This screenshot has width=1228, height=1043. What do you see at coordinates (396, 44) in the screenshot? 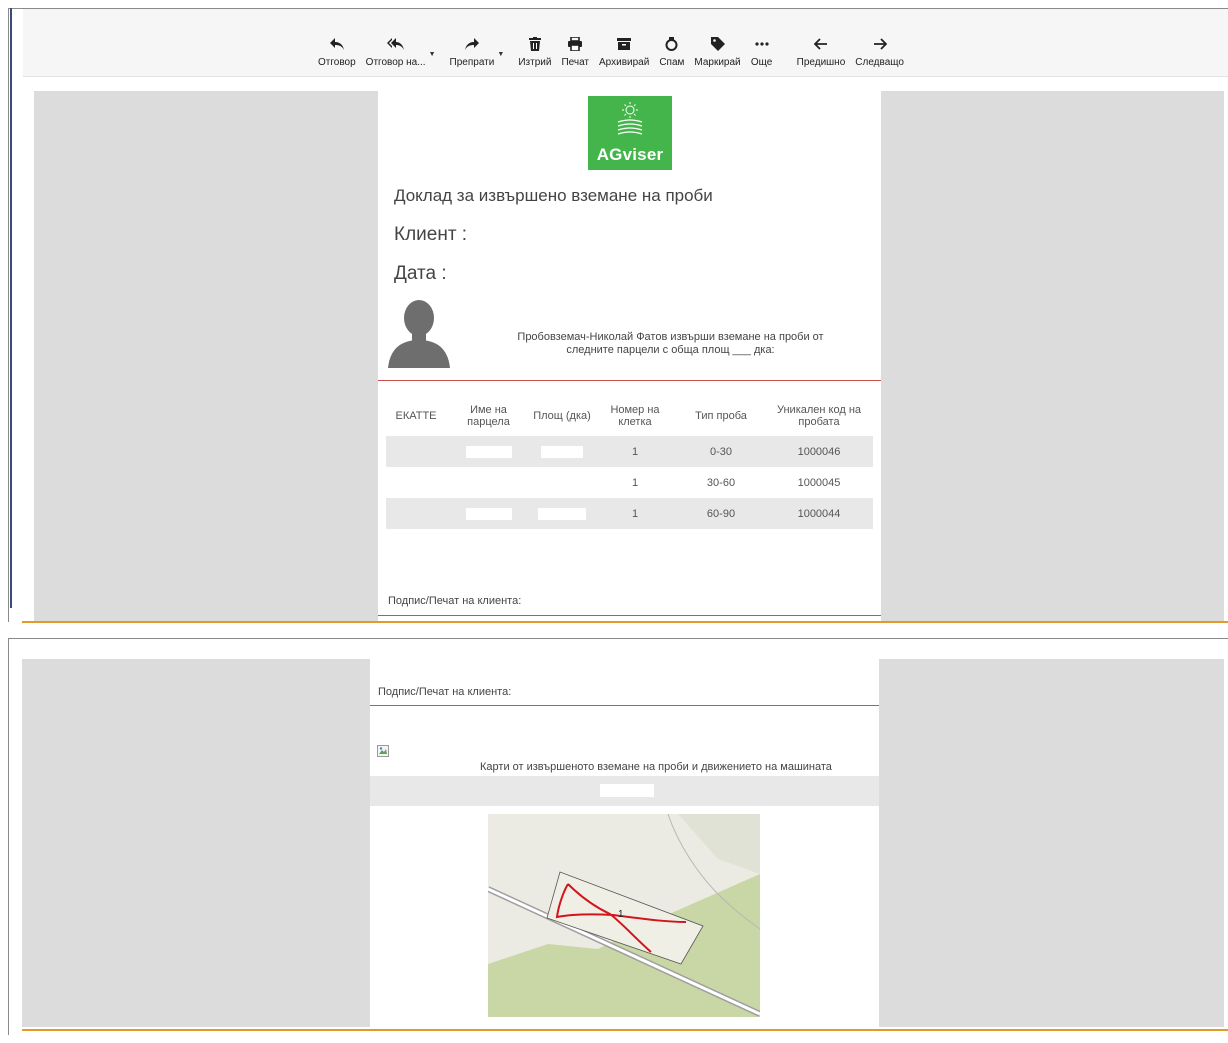
I see `reply-all-icon` at bounding box center [396, 44].